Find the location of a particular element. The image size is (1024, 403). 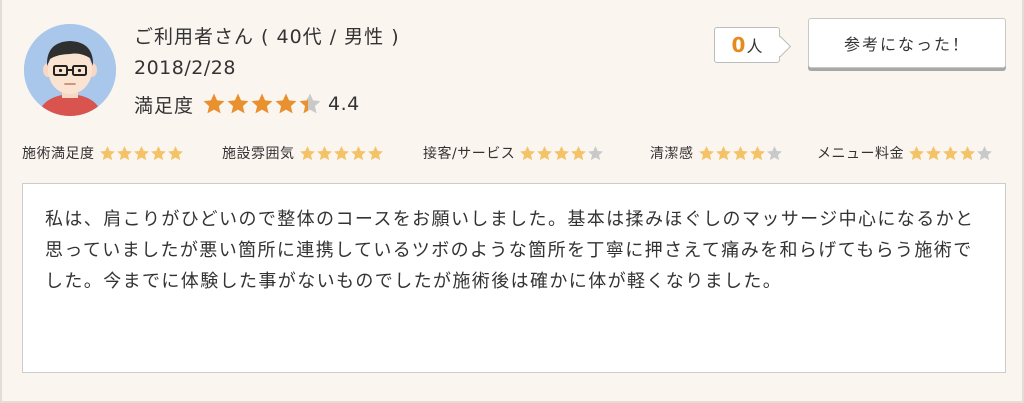

category-label: 清潔感 is located at coordinates (672, 154).